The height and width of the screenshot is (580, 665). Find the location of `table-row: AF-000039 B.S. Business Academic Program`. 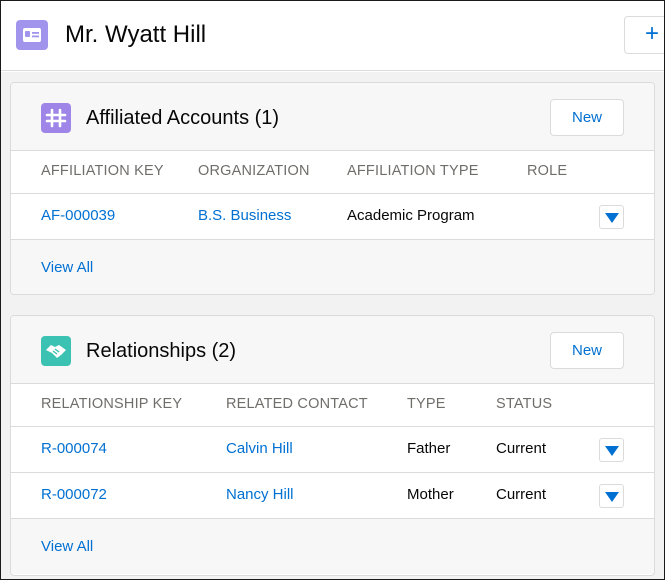

table-row: AF-000039 B.S. Business Academic Program is located at coordinates (332, 216).